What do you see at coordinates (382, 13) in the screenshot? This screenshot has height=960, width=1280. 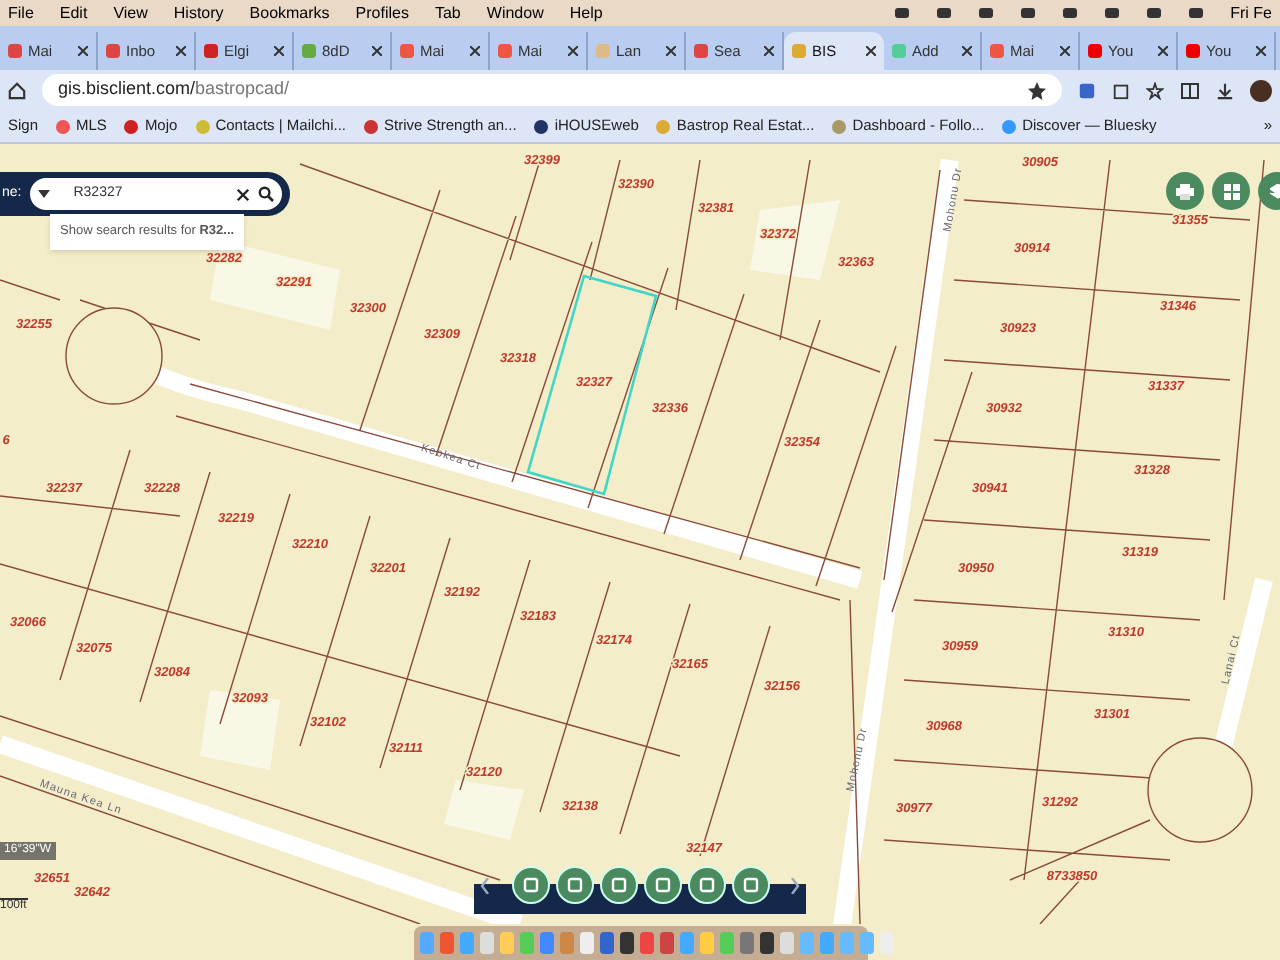 I see `menu-item: Profiles` at bounding box center [382, 13].